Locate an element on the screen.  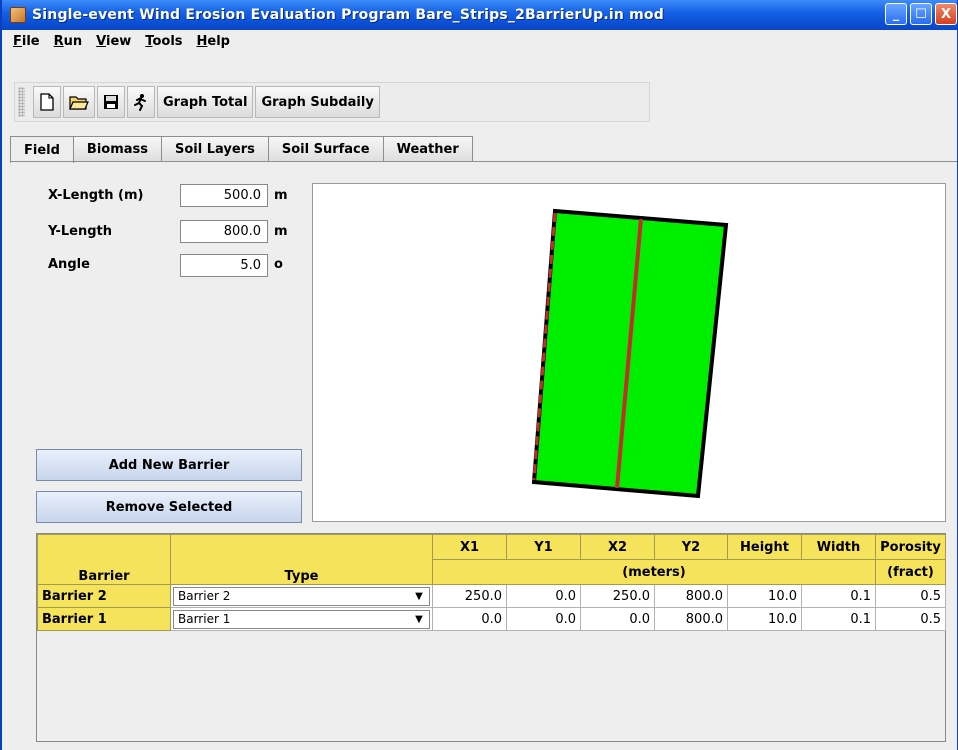
tab-divider is located at coordinates (483, 161).